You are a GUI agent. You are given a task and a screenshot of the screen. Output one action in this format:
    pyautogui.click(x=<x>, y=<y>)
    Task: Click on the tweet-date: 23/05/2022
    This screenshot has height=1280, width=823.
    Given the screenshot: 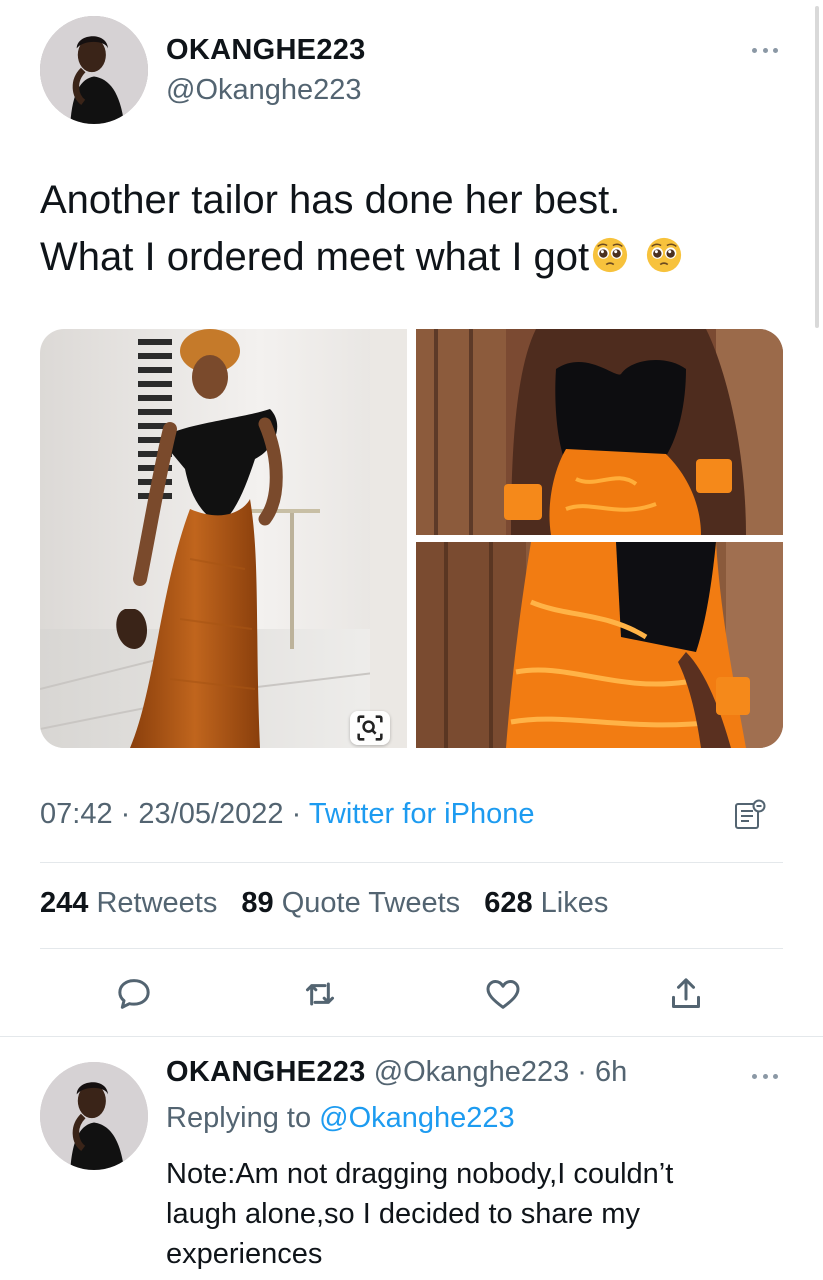 What is the action you would take?
    pyautogui.click(x=211, y=814)
    